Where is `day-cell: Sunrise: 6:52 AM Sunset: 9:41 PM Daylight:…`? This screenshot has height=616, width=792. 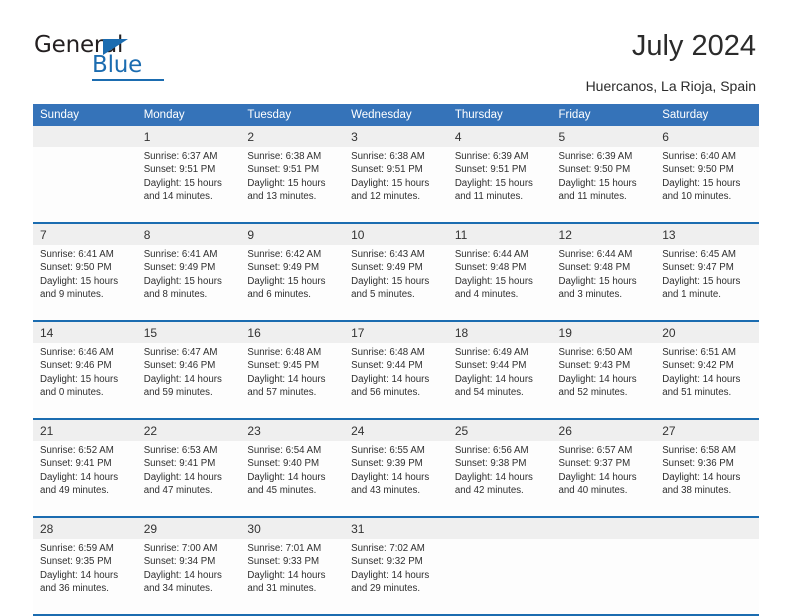 day-cell: Sunrise: 6:52 AM Sunset: 9:41 PM Daylight:… is located at coordinates (85, 478).